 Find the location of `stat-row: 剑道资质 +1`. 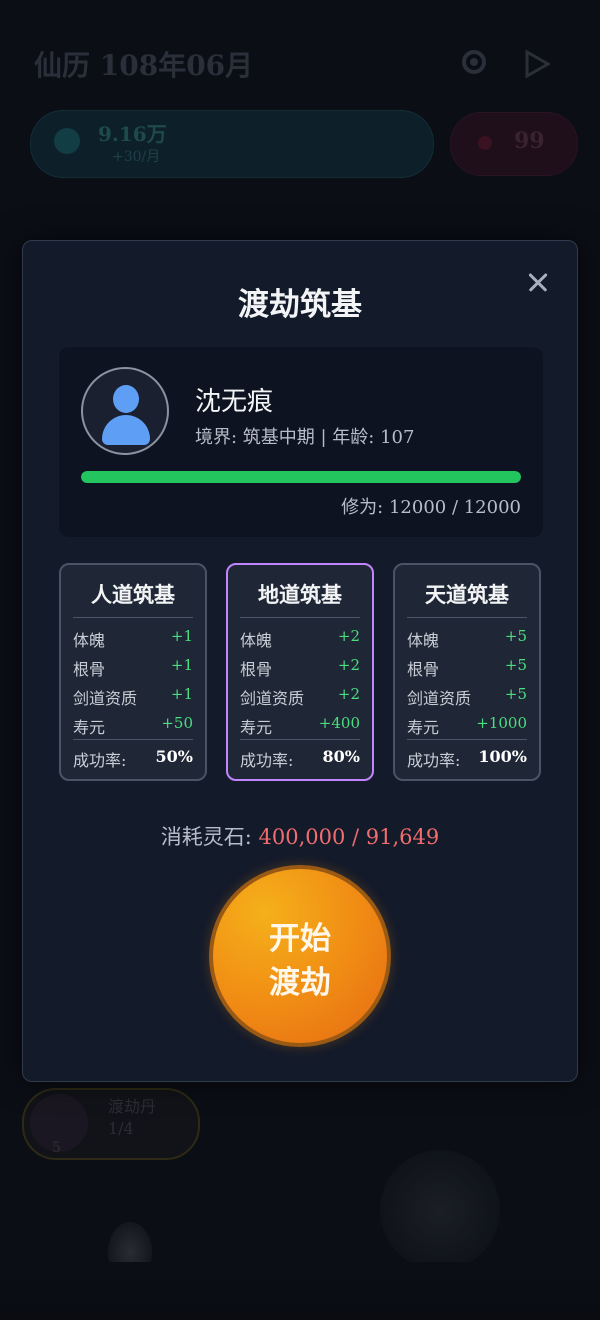

stat-row: 剑道资质 +1 is located at coordinates (133, 697).